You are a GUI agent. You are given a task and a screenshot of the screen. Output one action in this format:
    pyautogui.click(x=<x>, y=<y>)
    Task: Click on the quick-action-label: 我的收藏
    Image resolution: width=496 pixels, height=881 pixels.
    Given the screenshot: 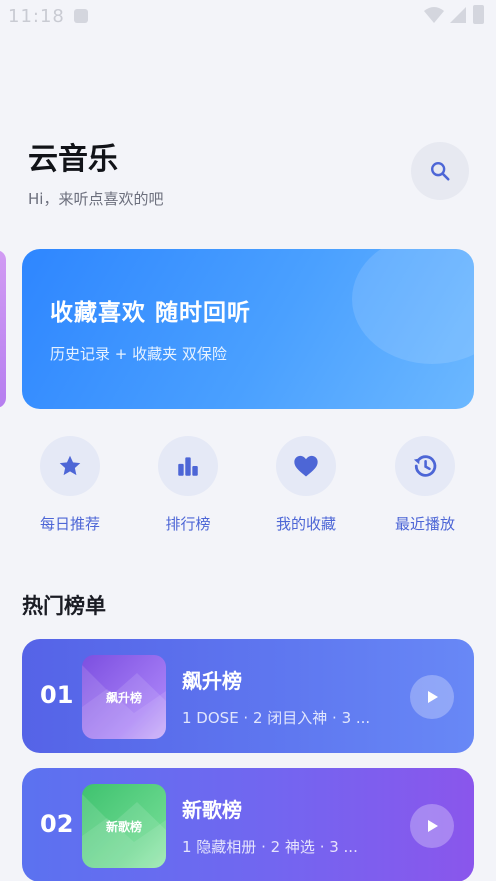 What is the action you would take?
    pyautogui.click(x=305, y=524)
    